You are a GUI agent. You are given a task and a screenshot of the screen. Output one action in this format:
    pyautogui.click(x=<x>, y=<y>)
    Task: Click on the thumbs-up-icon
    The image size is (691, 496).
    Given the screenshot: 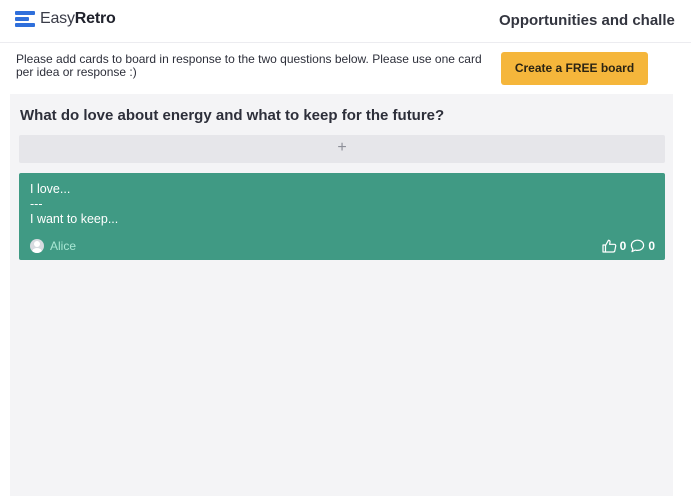 What is the action you would take?
    pyautogui.click(x=609, y=246)
    